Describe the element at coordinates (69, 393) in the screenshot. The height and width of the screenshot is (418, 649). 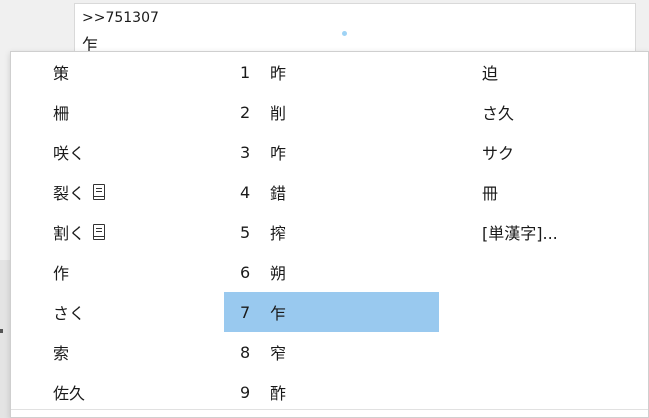
I see `candidate-text: 佐久` at that location.